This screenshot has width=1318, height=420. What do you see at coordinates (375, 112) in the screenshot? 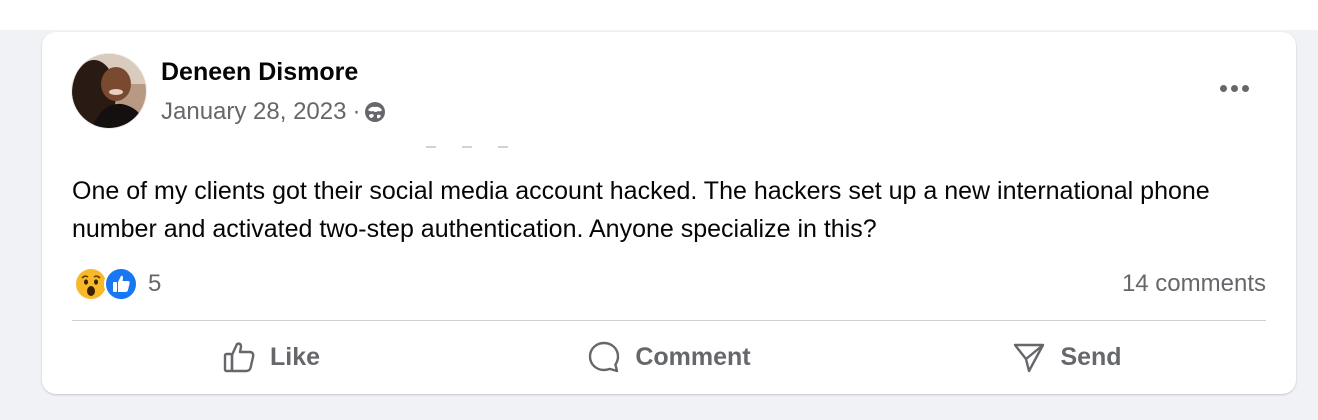
I see `globe-icon` at bounding box center [375, 112].